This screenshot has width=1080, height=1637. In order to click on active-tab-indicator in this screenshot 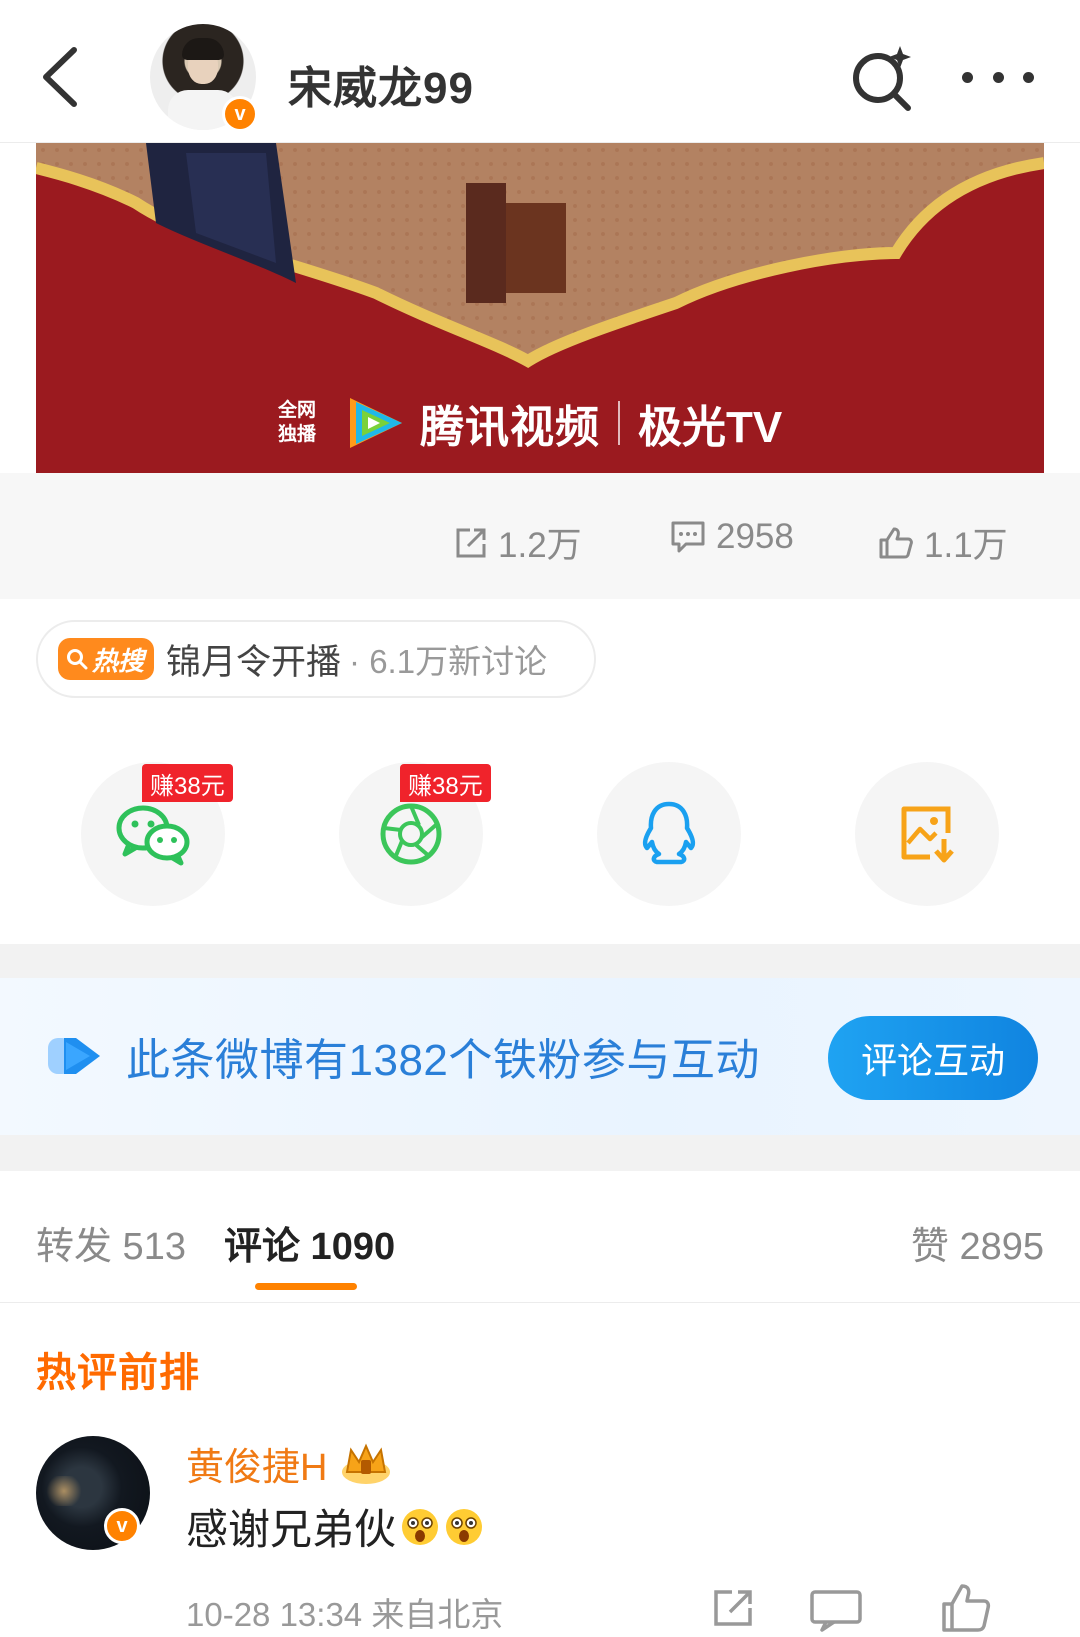, I will do `click(306, 1286)`.